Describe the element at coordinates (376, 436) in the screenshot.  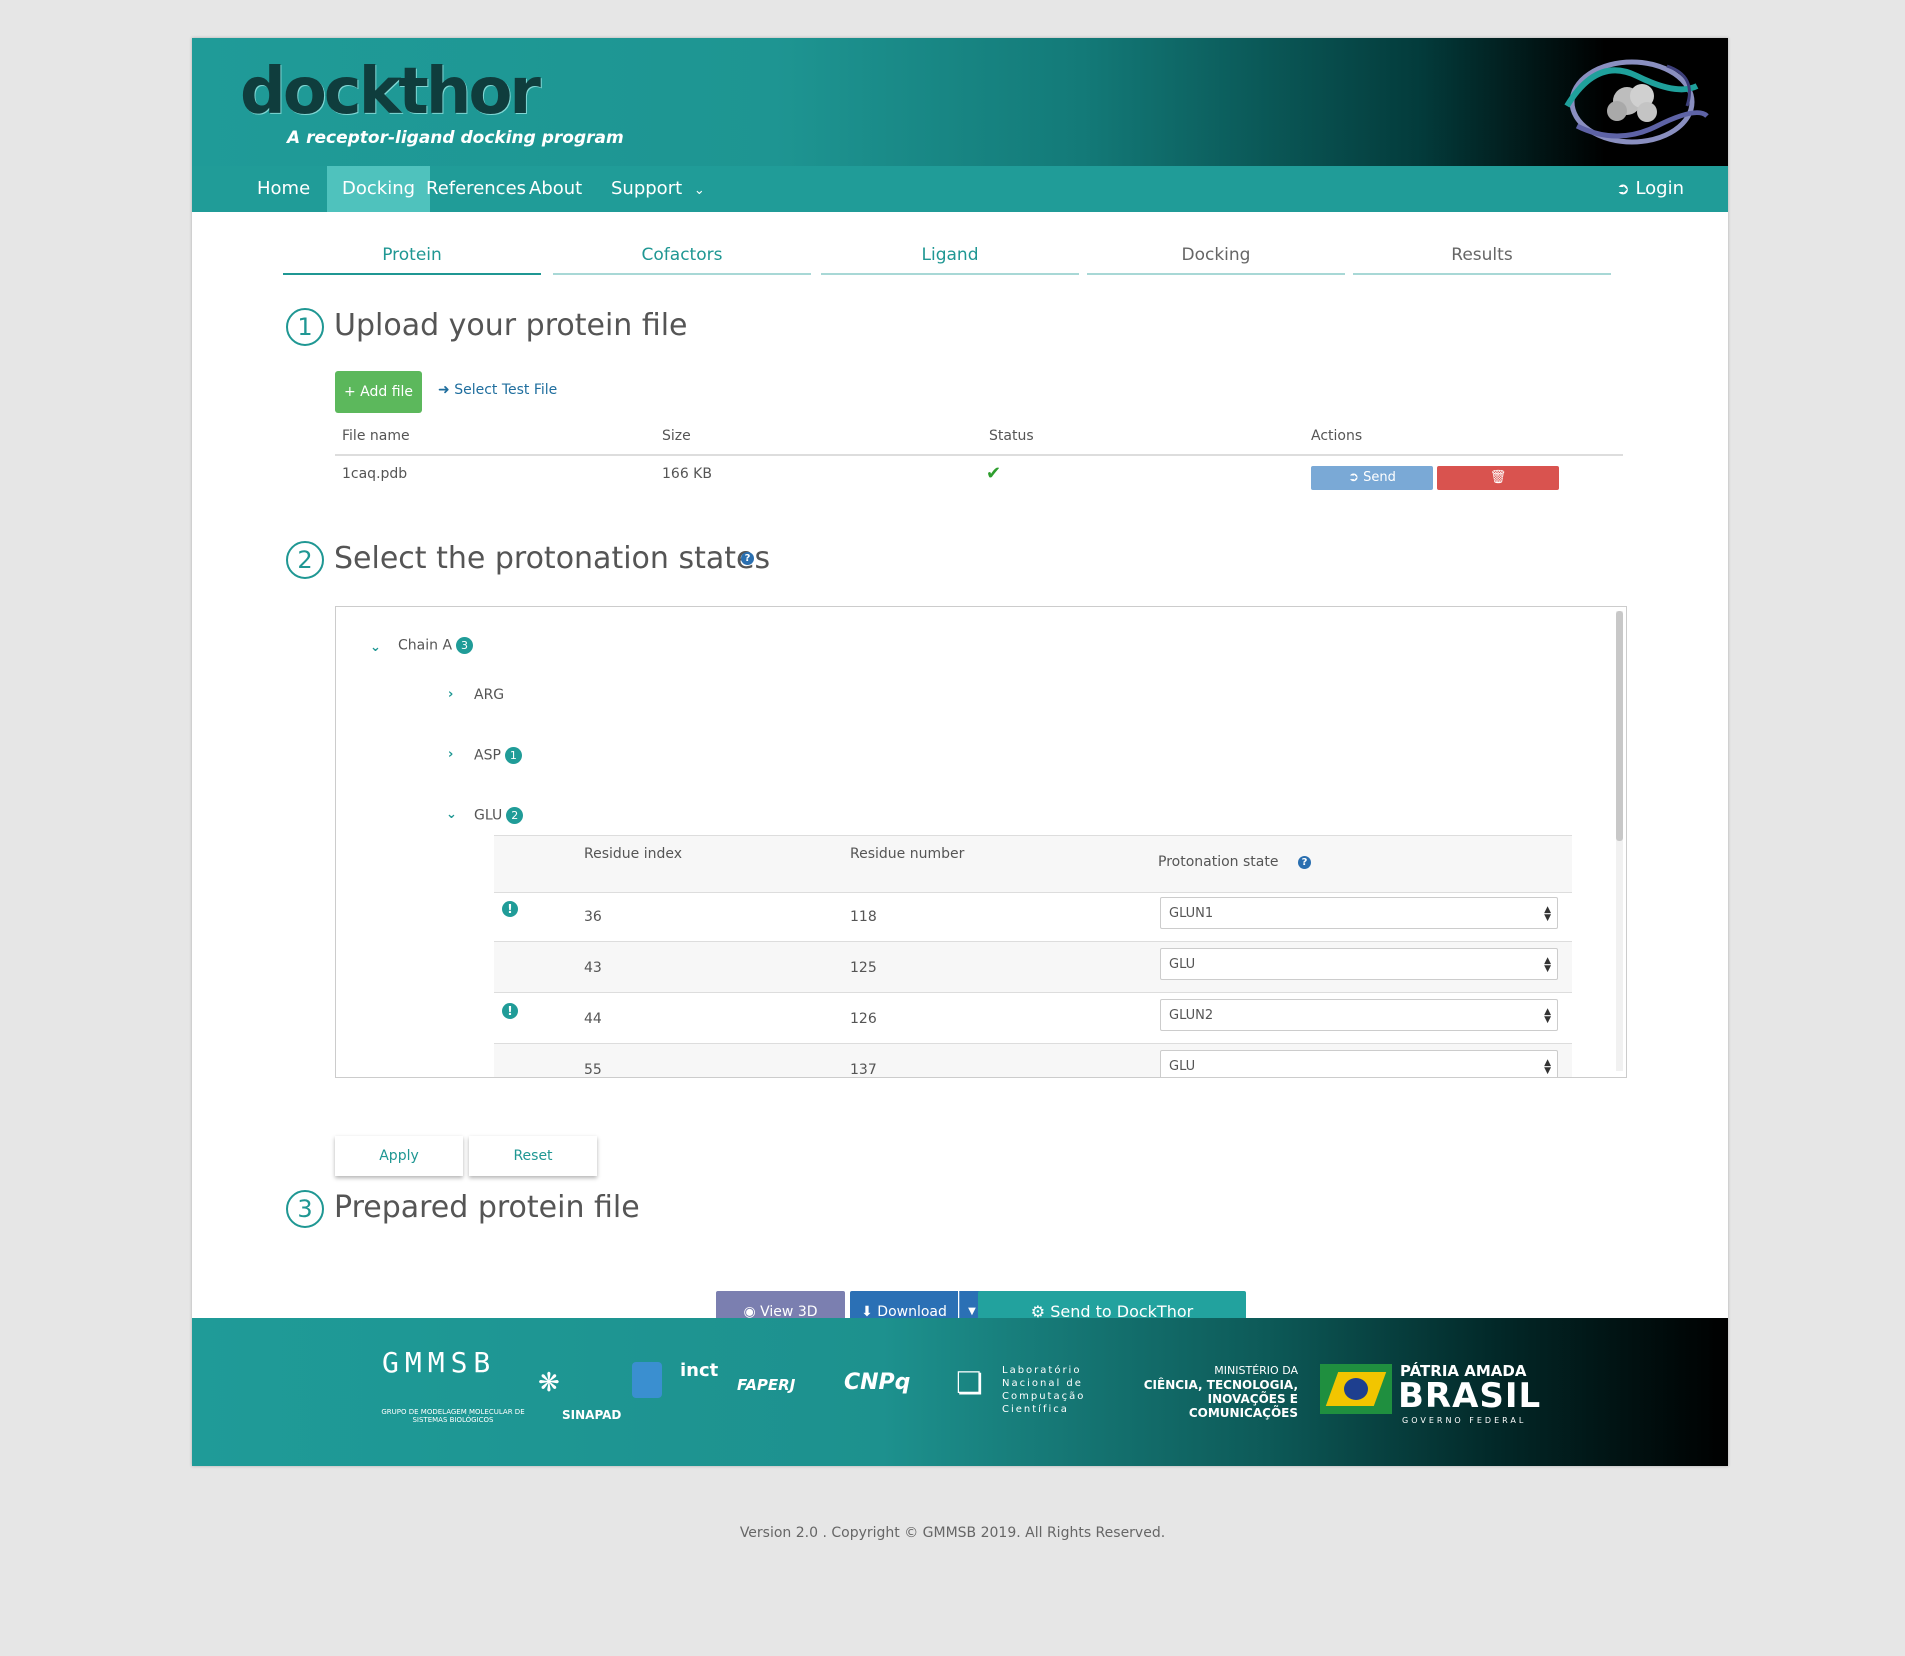
I see `col-file-name: File name` at that location.